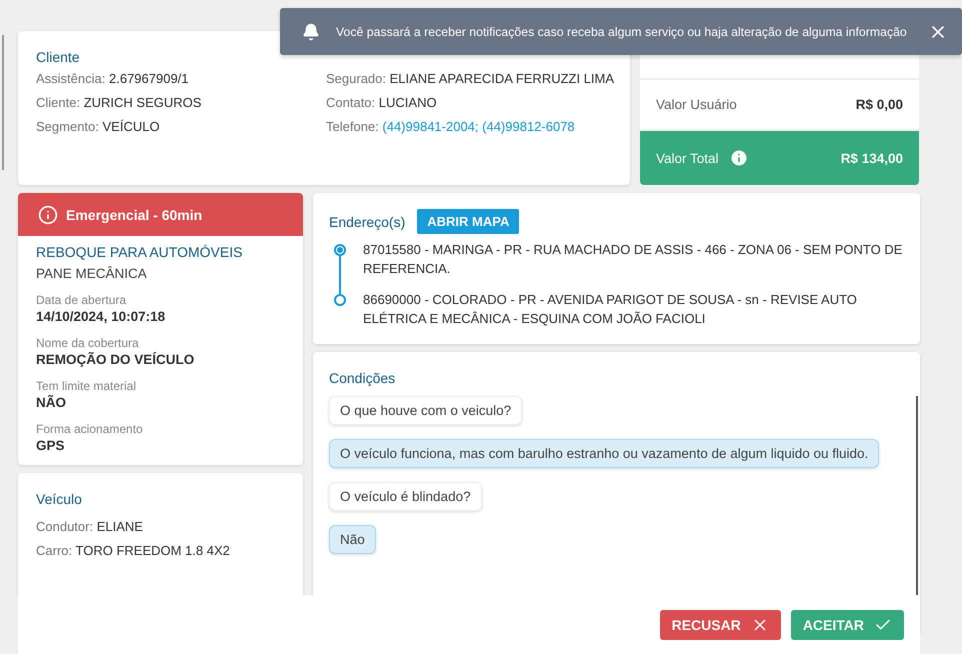 This screenshot has height=654, width=962. I want to click on detail-label: Forma acionamento, so click(90, 429).